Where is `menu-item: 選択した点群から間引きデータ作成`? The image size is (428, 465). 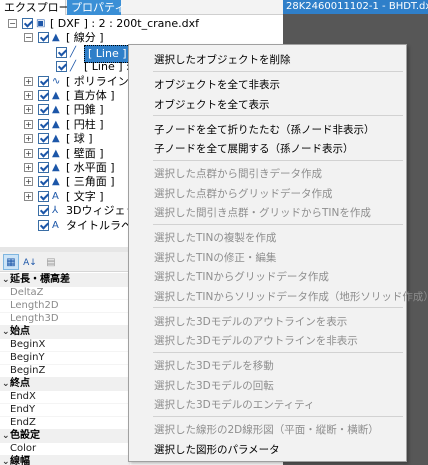 menu-item: 選択した点群から間引きデータ作成 is located at coordinates (267, 174).